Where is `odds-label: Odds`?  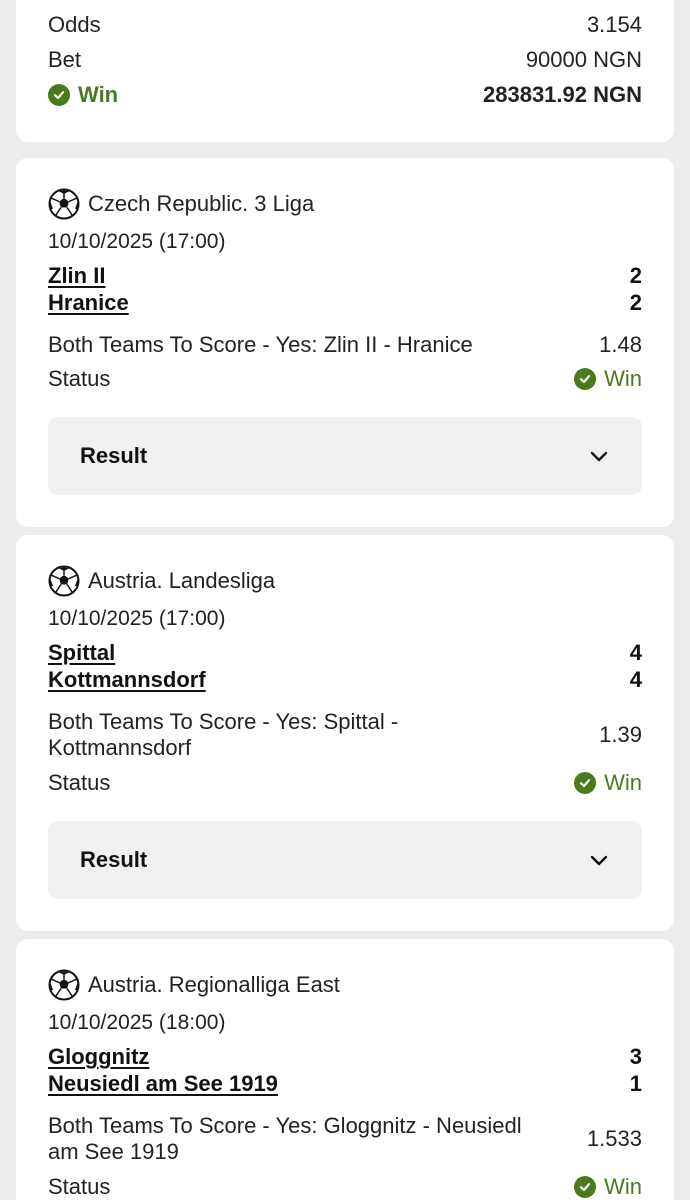 odds-label: Odds is located at coordinates (74, 24).